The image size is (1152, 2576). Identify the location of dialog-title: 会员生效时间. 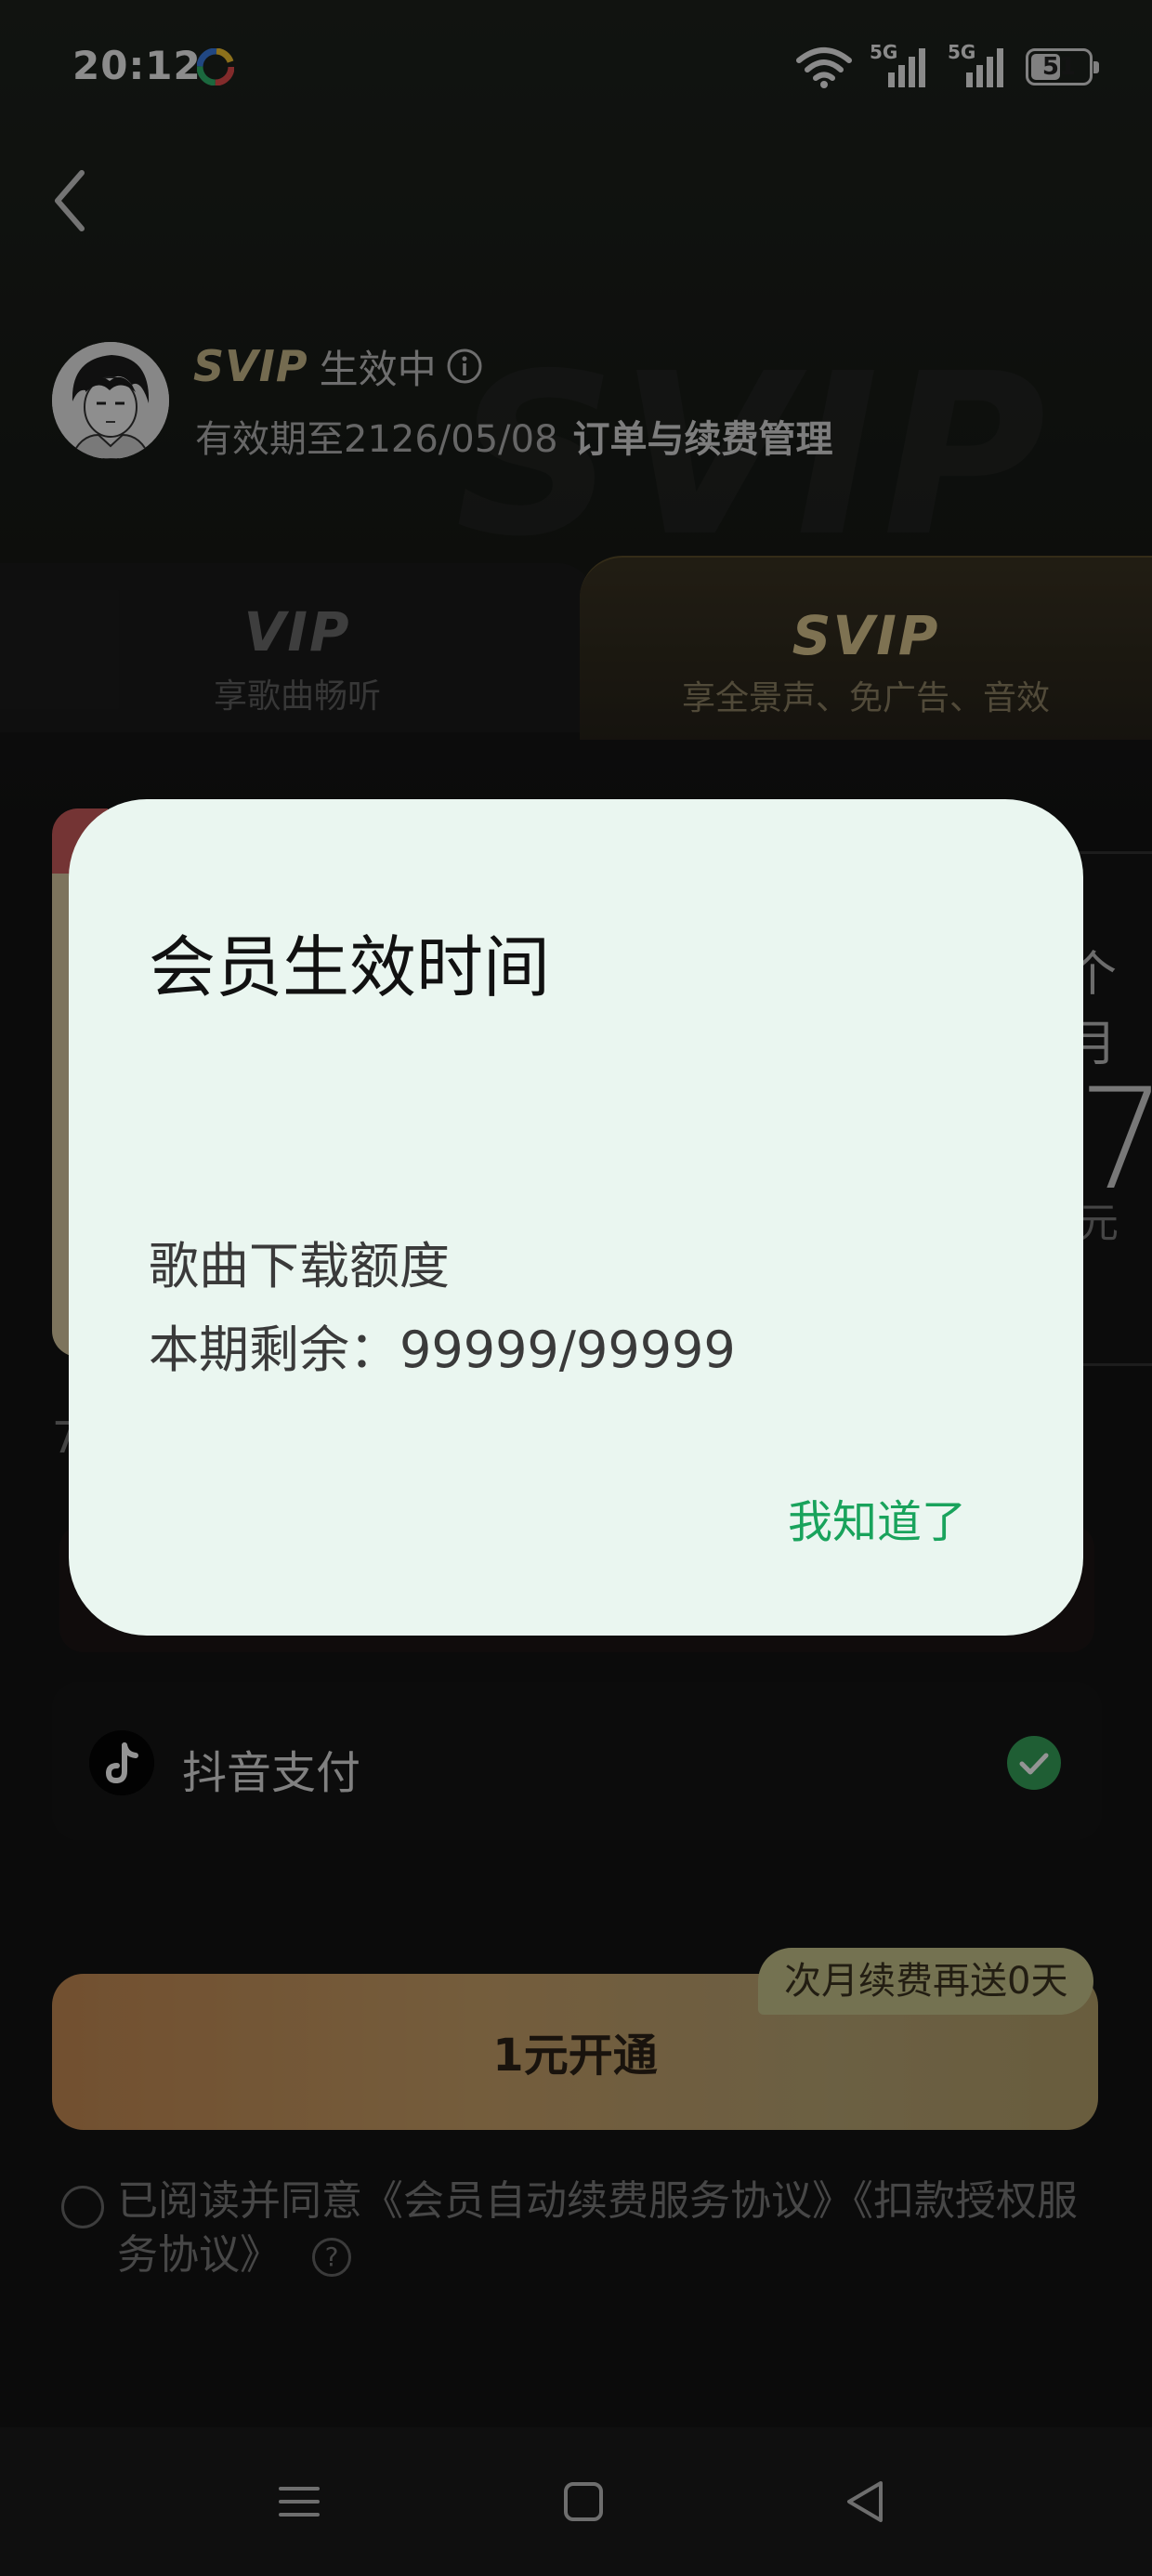
(350, 967).